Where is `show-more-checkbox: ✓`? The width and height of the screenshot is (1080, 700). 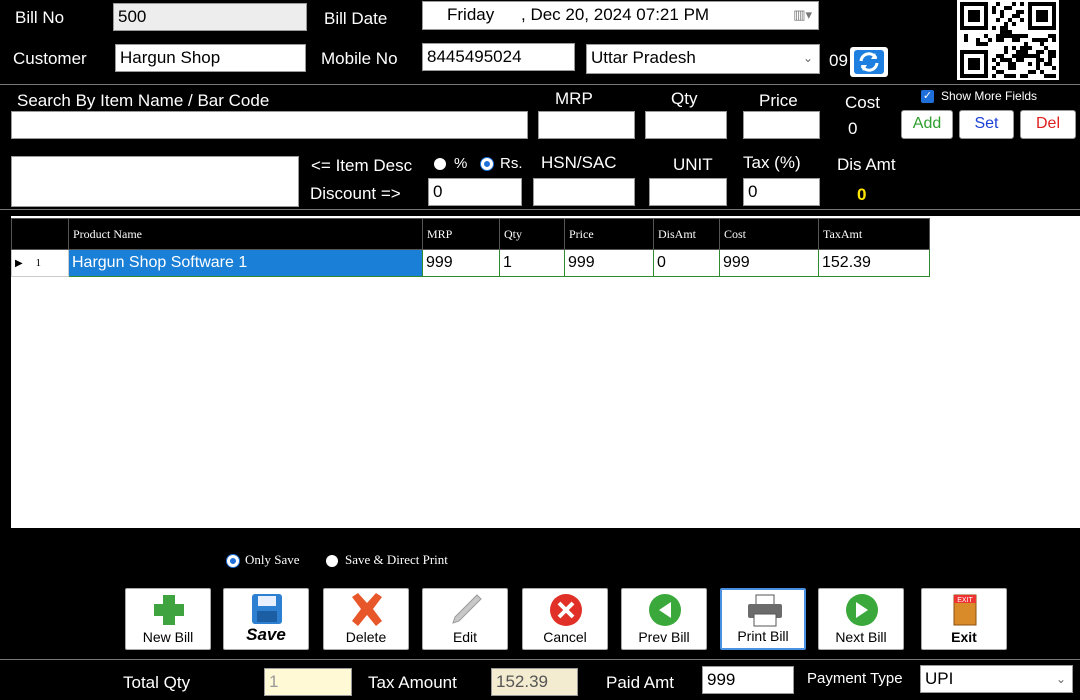
show-more-checkbox: ✓ is located at coordinates (927, 96).